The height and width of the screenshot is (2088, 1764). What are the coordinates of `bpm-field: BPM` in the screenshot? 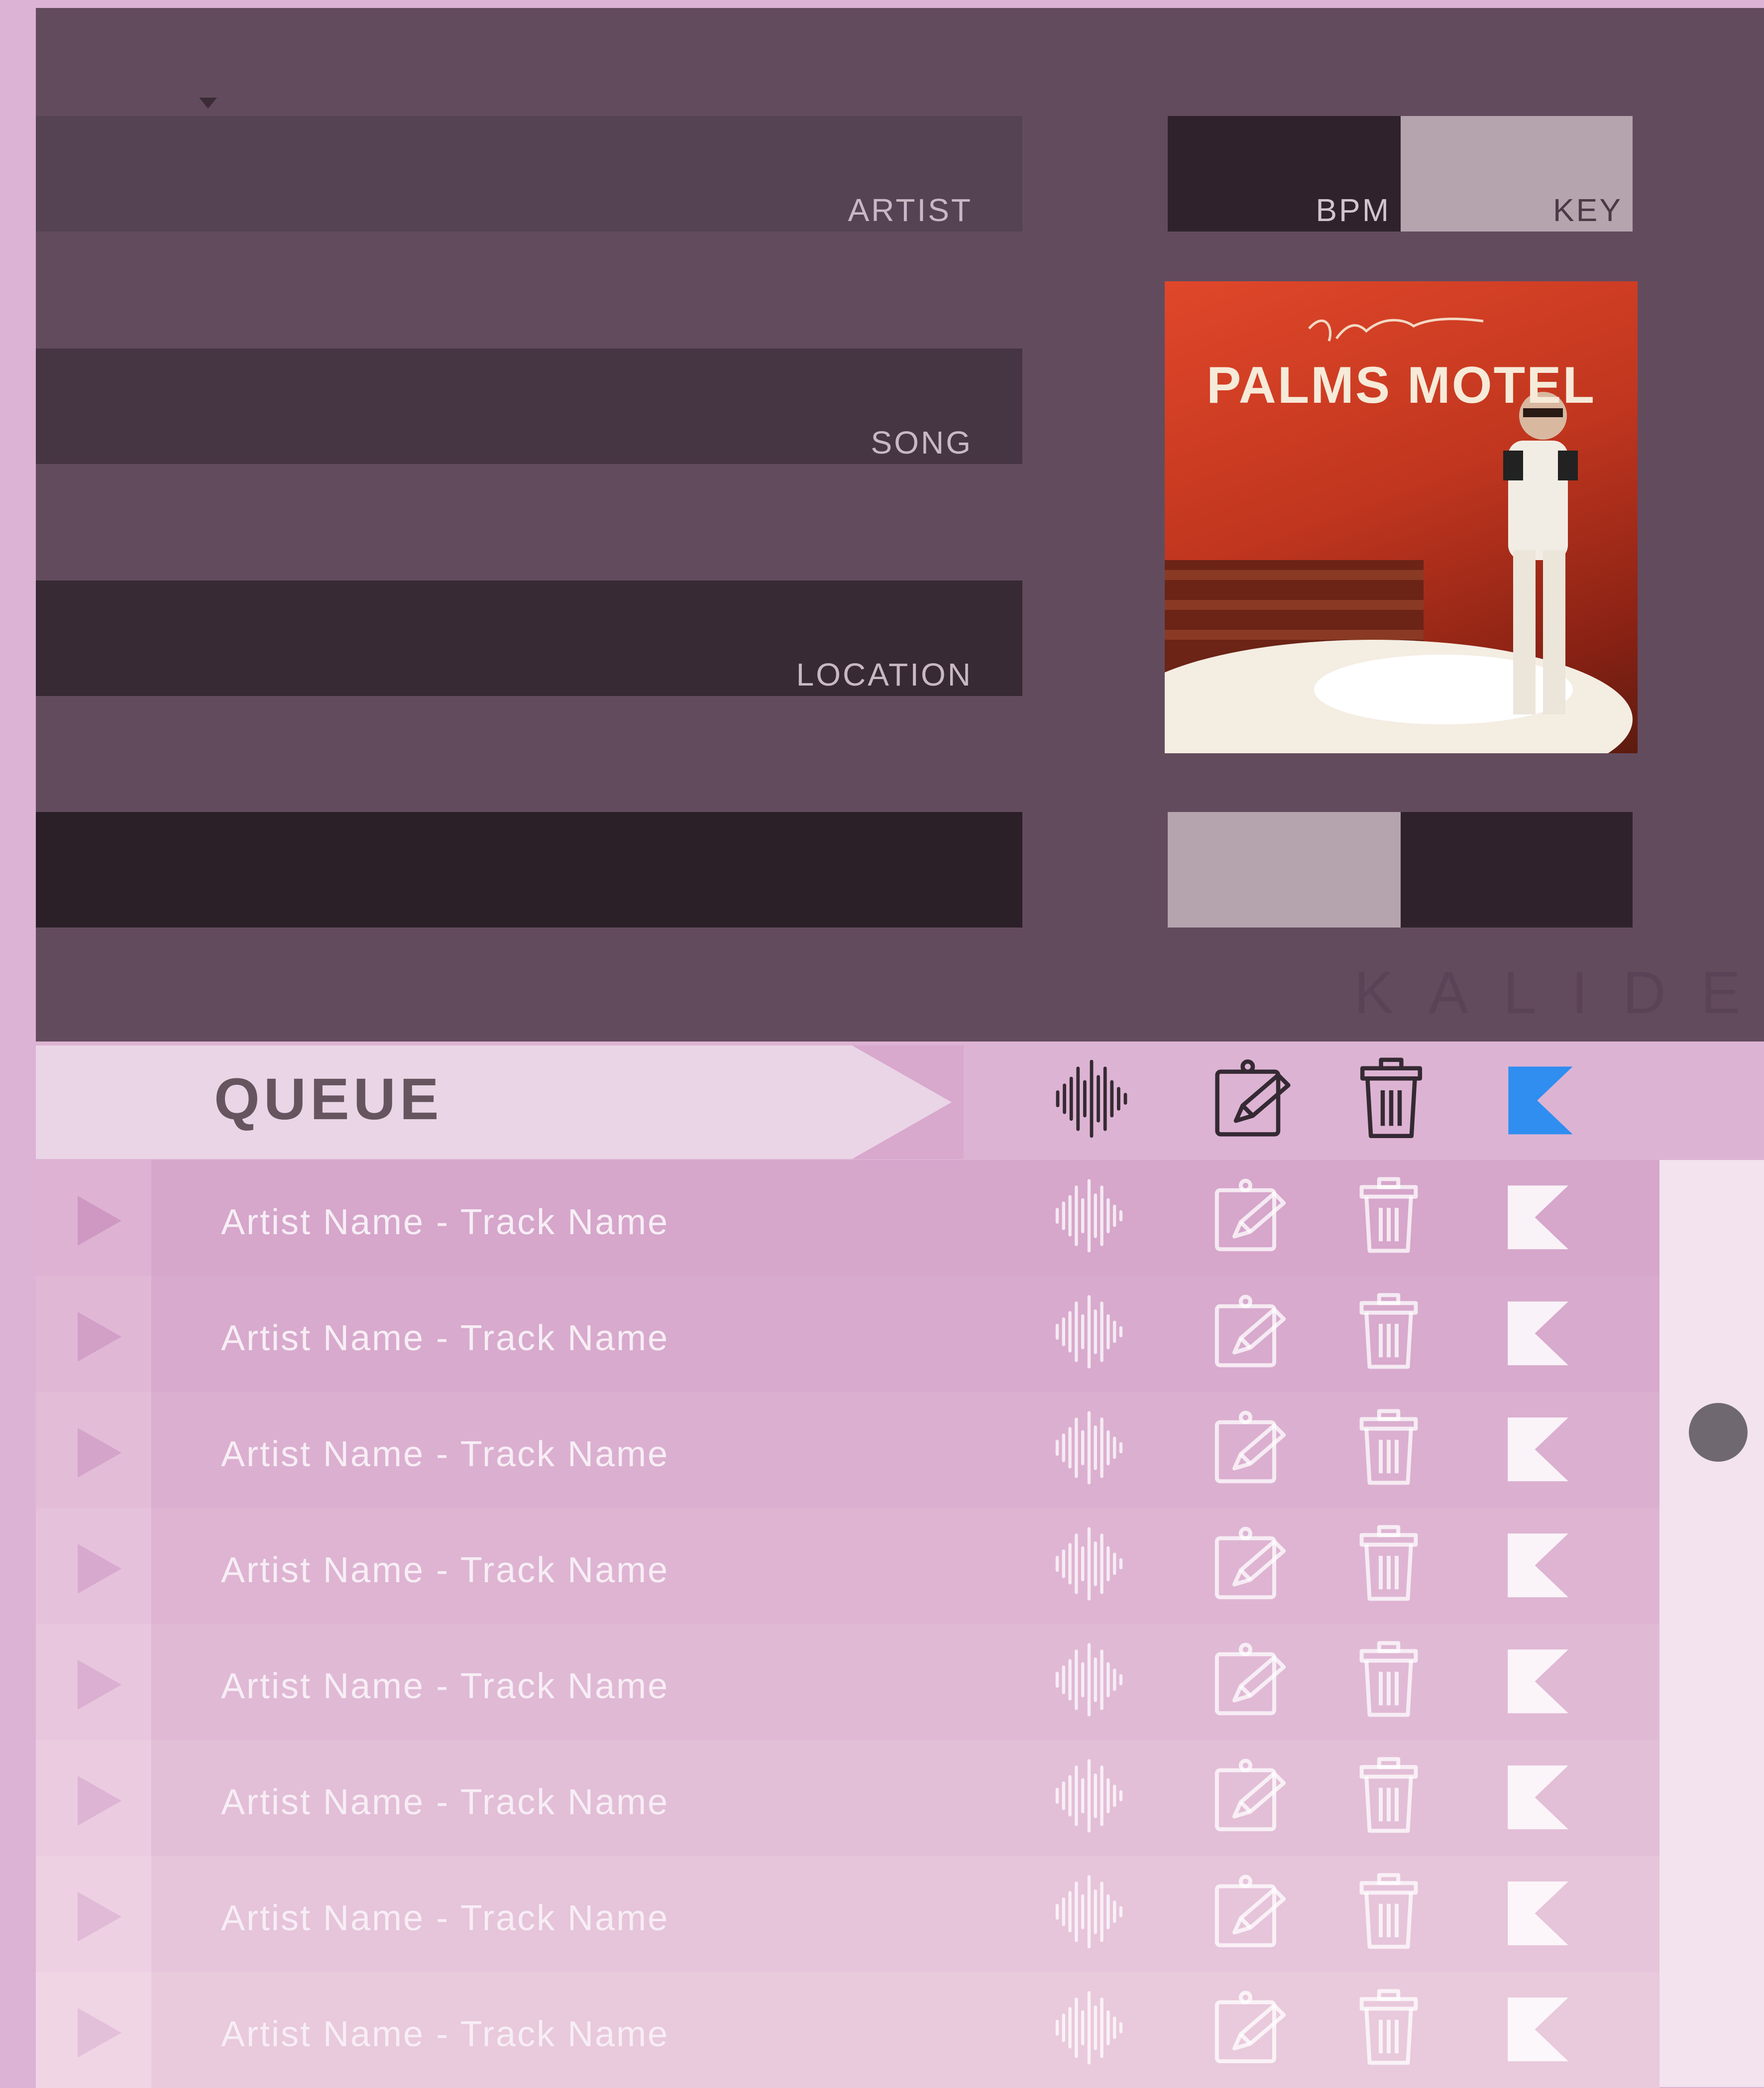 It's located at (1284, 174).